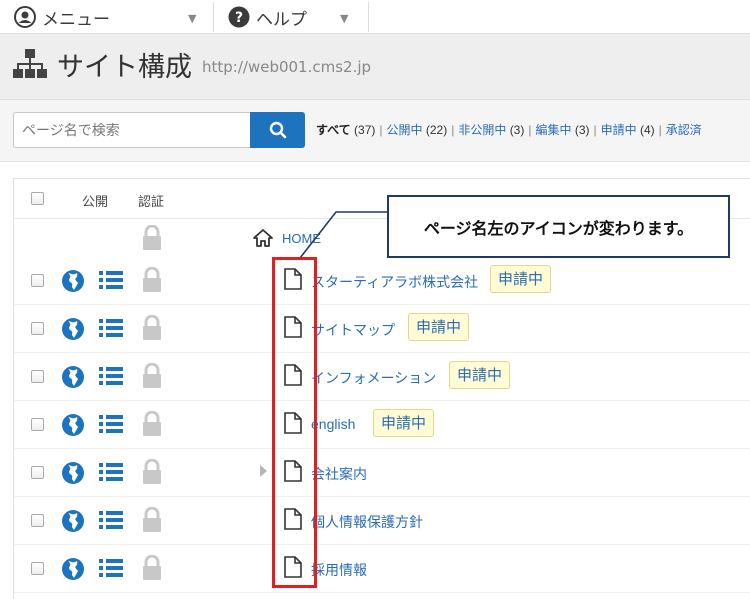 The height and width of the screenshot is (599, 750). What do you see at coordinates (375, 17) in the screenshot?
I see `top-menu-bar: メニュー ▼ ? ヘルプ ▼` at bounding box center [375, 17].